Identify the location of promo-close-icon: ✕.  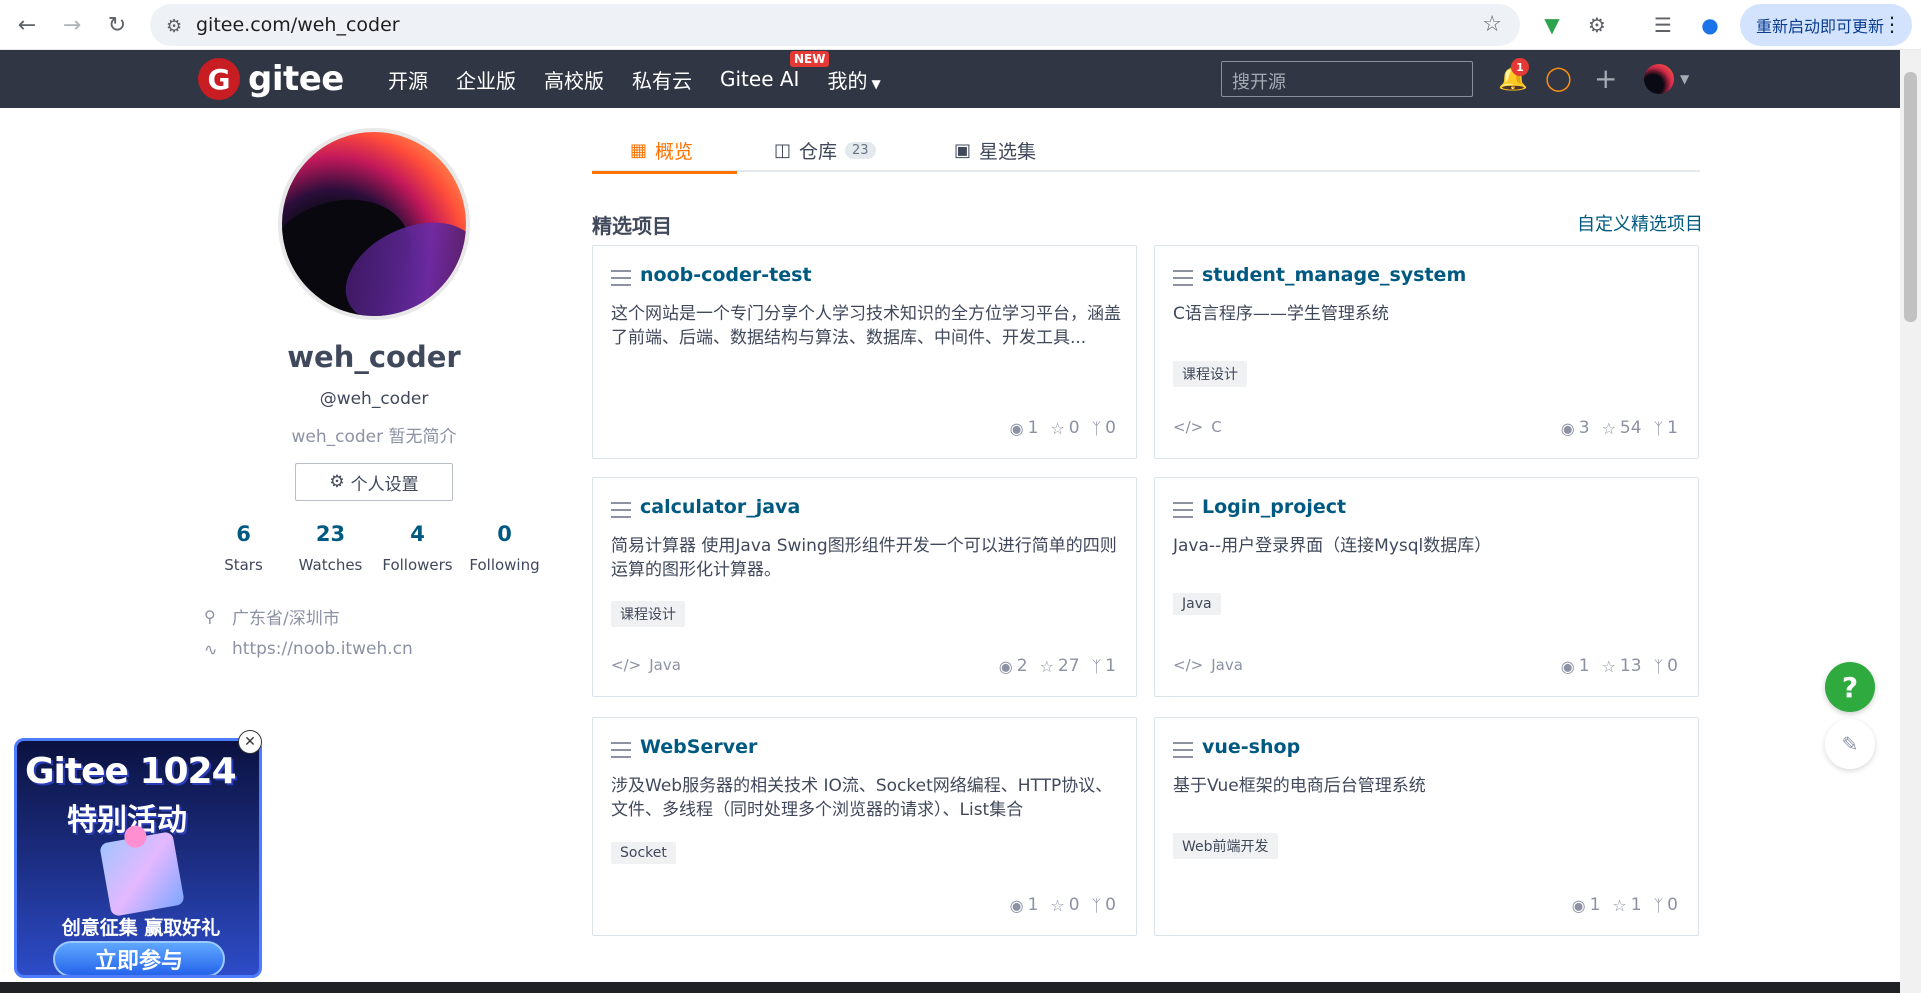
(250, 742).